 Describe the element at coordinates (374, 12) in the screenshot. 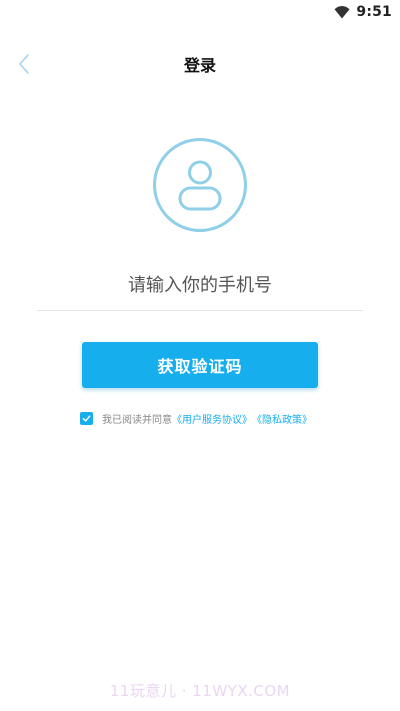

I see `status-time: 9:51` at that location.